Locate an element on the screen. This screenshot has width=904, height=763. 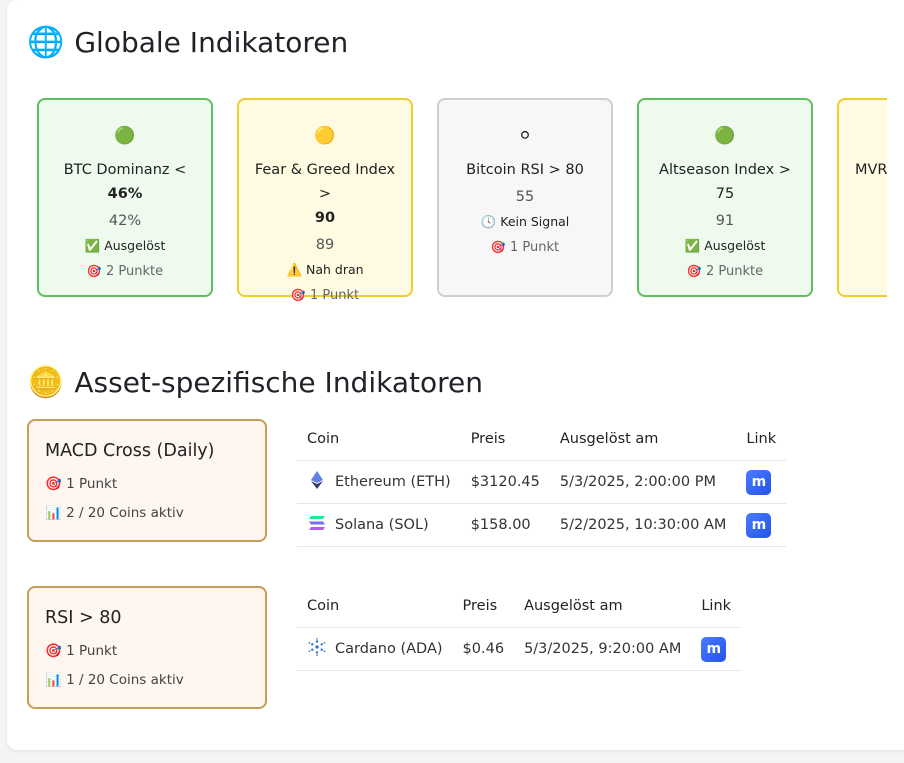
coins-active-text: 2 / 20 Coins aktiv is located at coordinates (125, 513).